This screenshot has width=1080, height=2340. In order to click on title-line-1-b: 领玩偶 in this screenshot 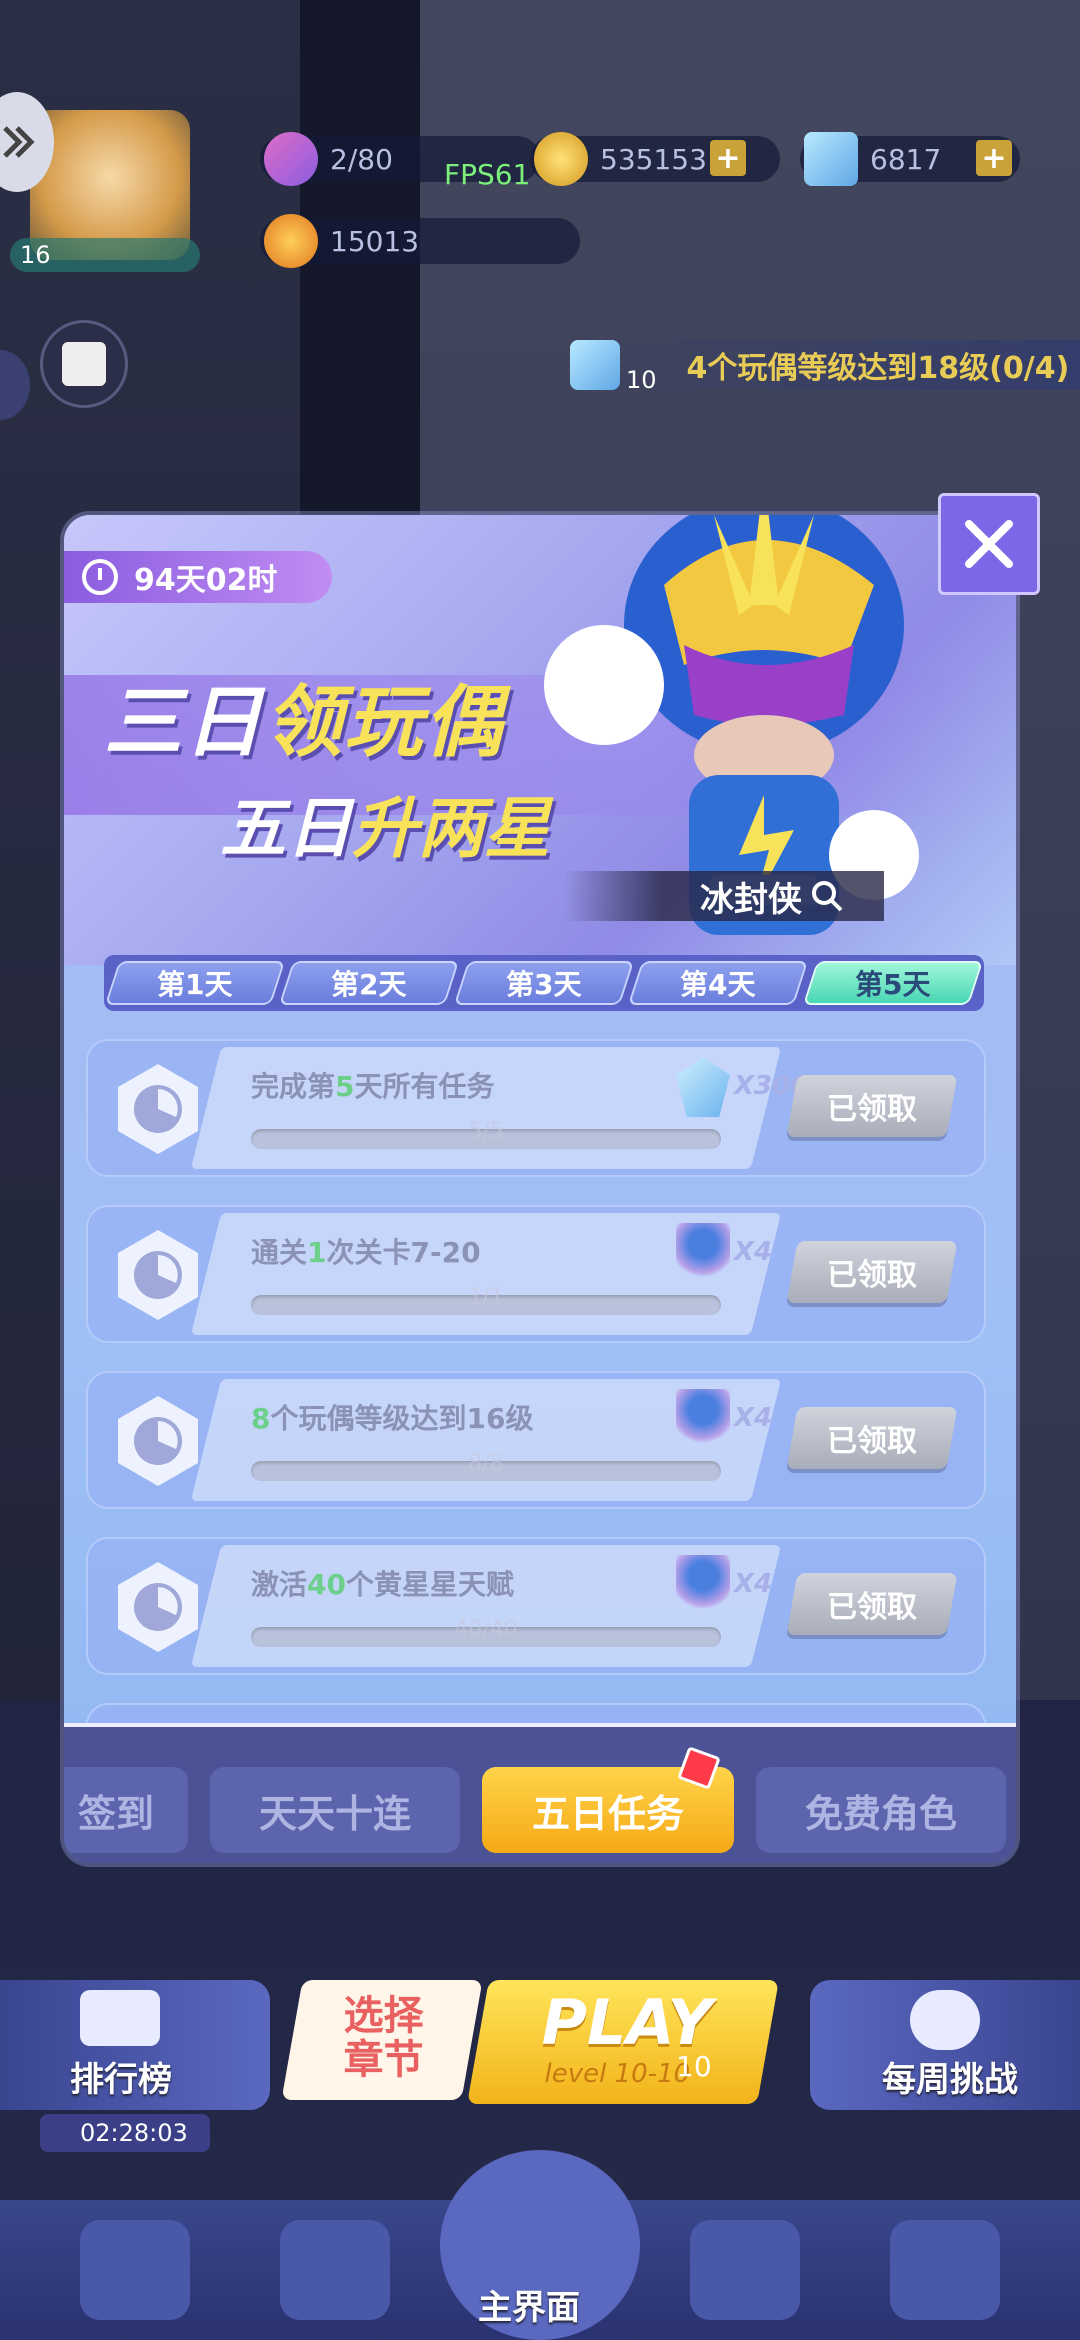, I will do `click(384, 723)`.